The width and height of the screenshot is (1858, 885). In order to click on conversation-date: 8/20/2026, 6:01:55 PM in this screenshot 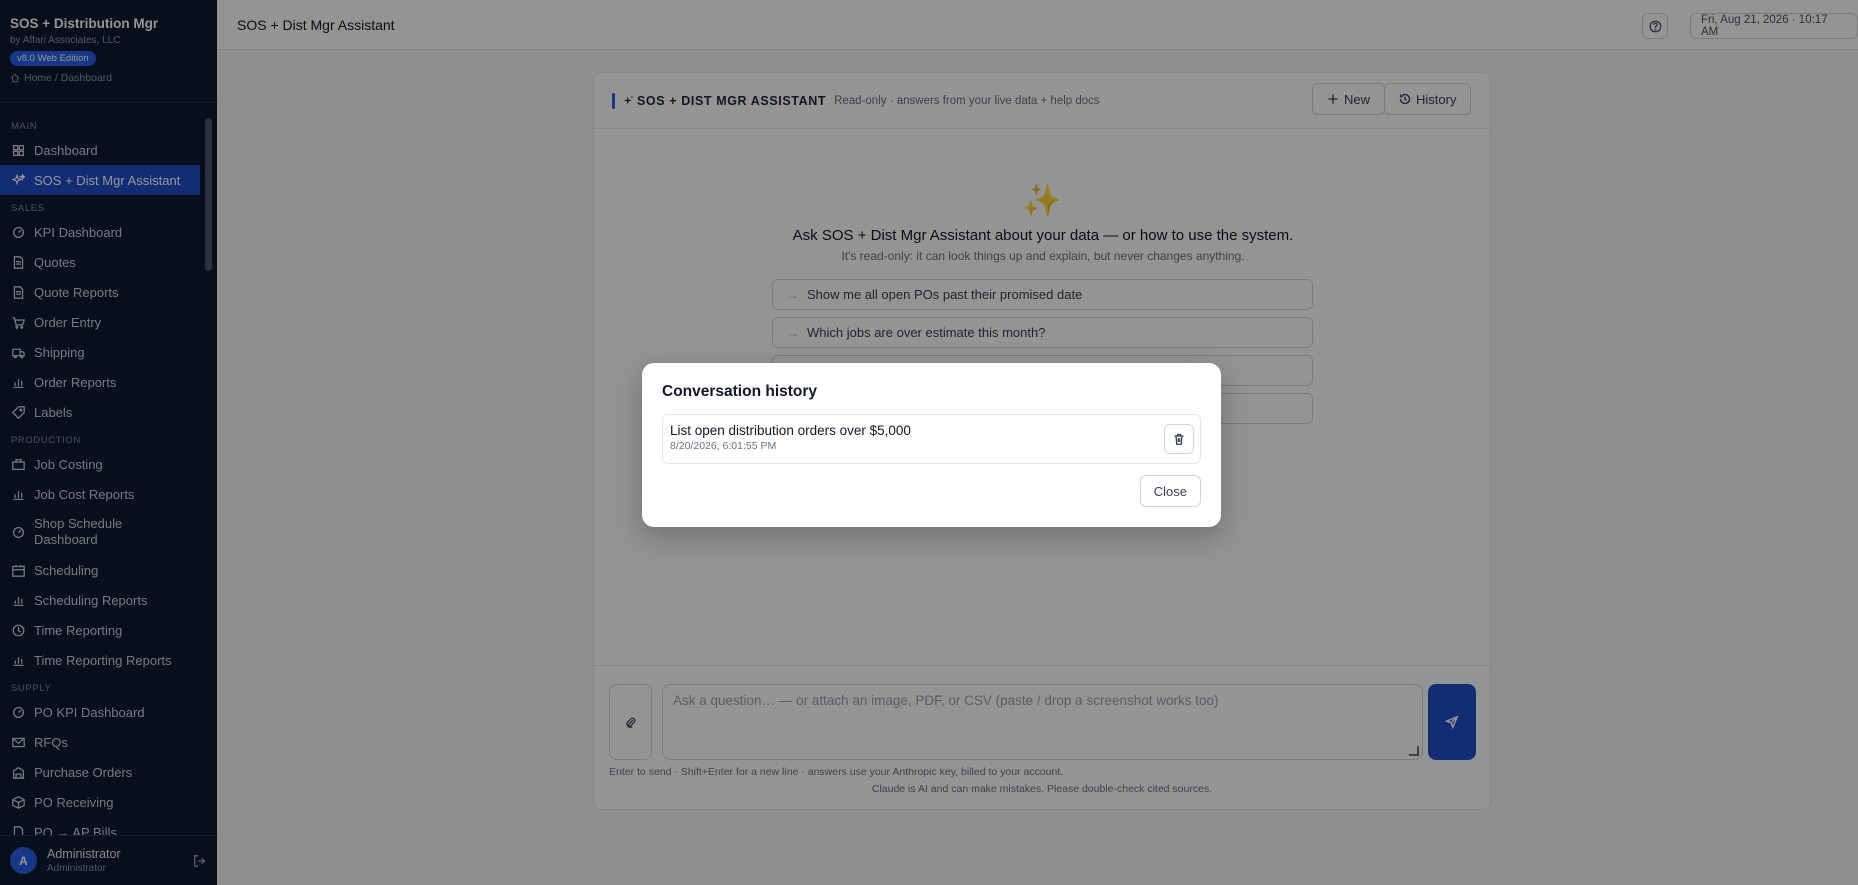, I will do `click(723, 446)`.